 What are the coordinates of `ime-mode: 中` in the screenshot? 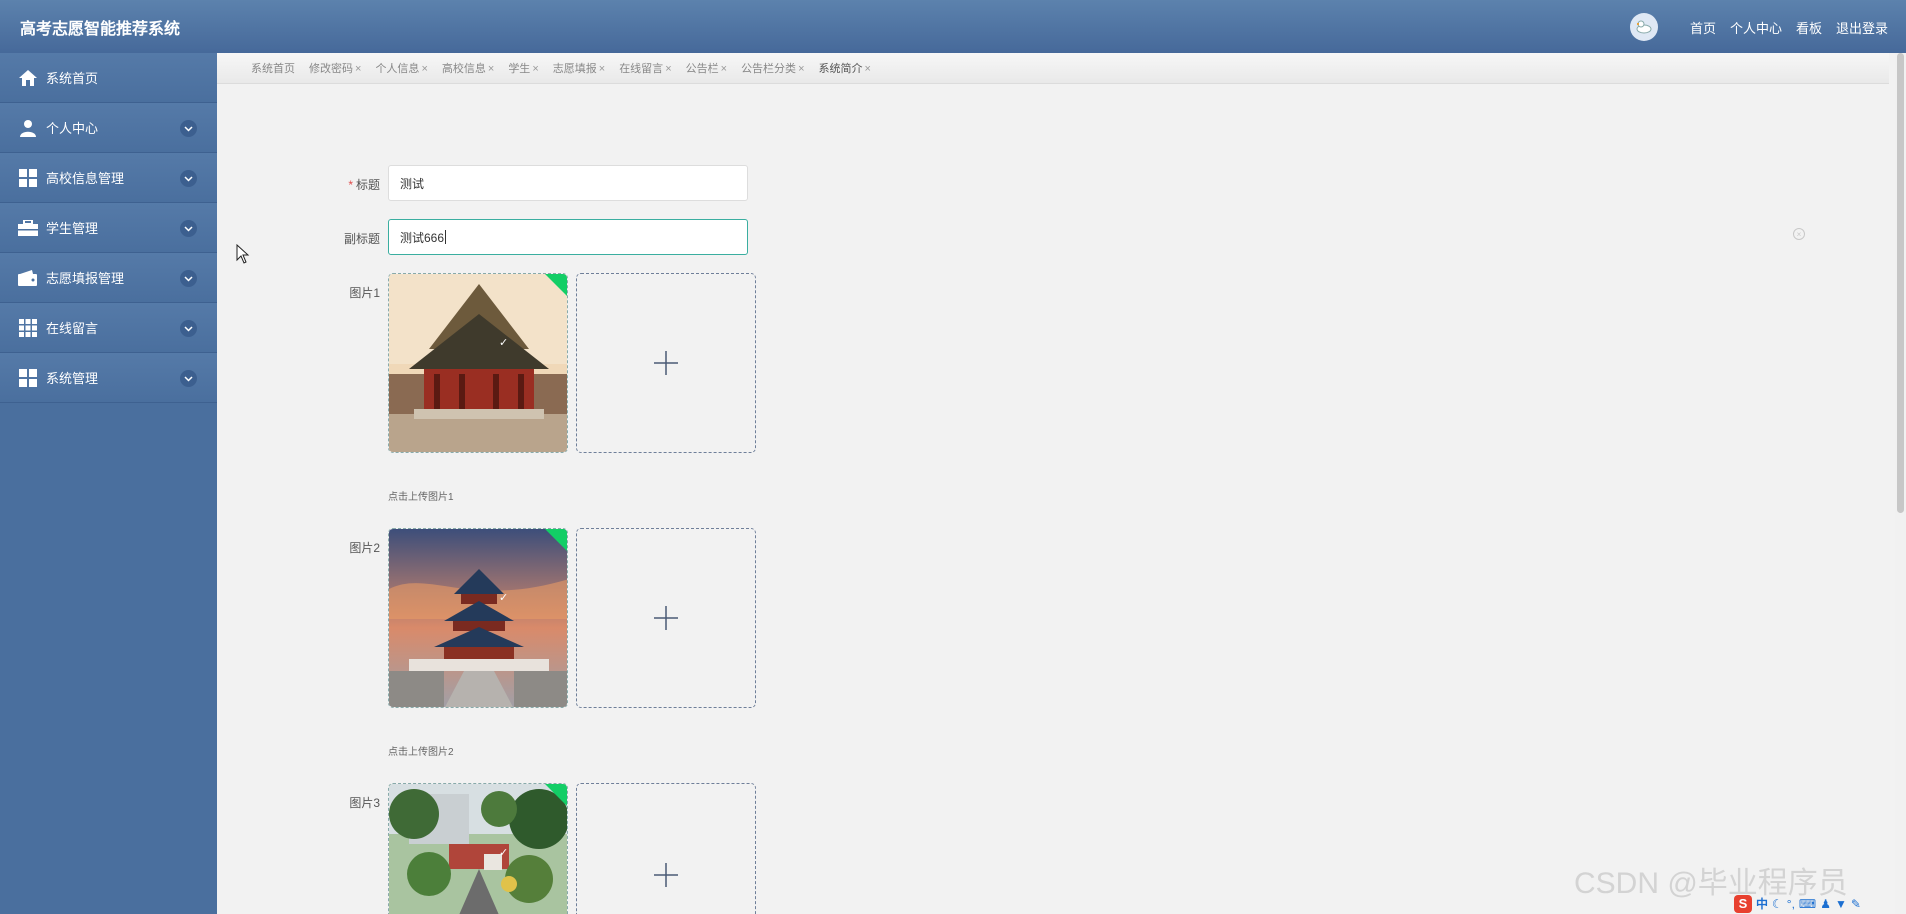 It's located at (1762, 903).